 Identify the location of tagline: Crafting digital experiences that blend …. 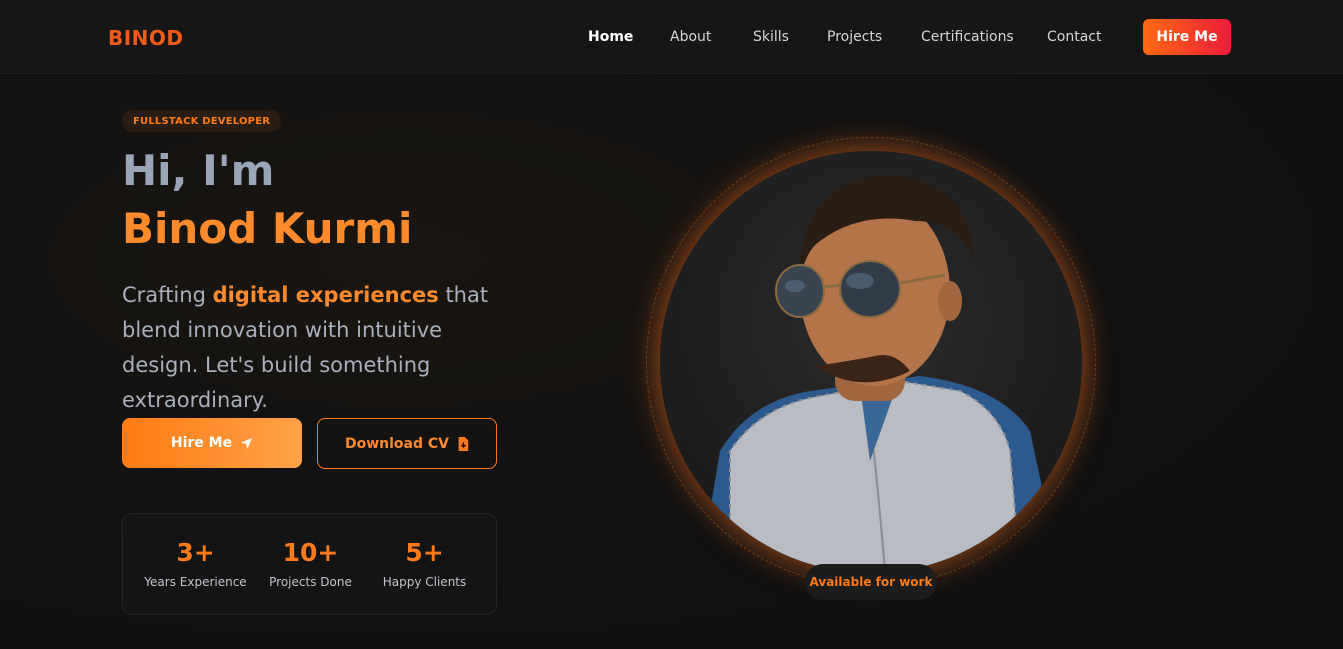
(322, 348).